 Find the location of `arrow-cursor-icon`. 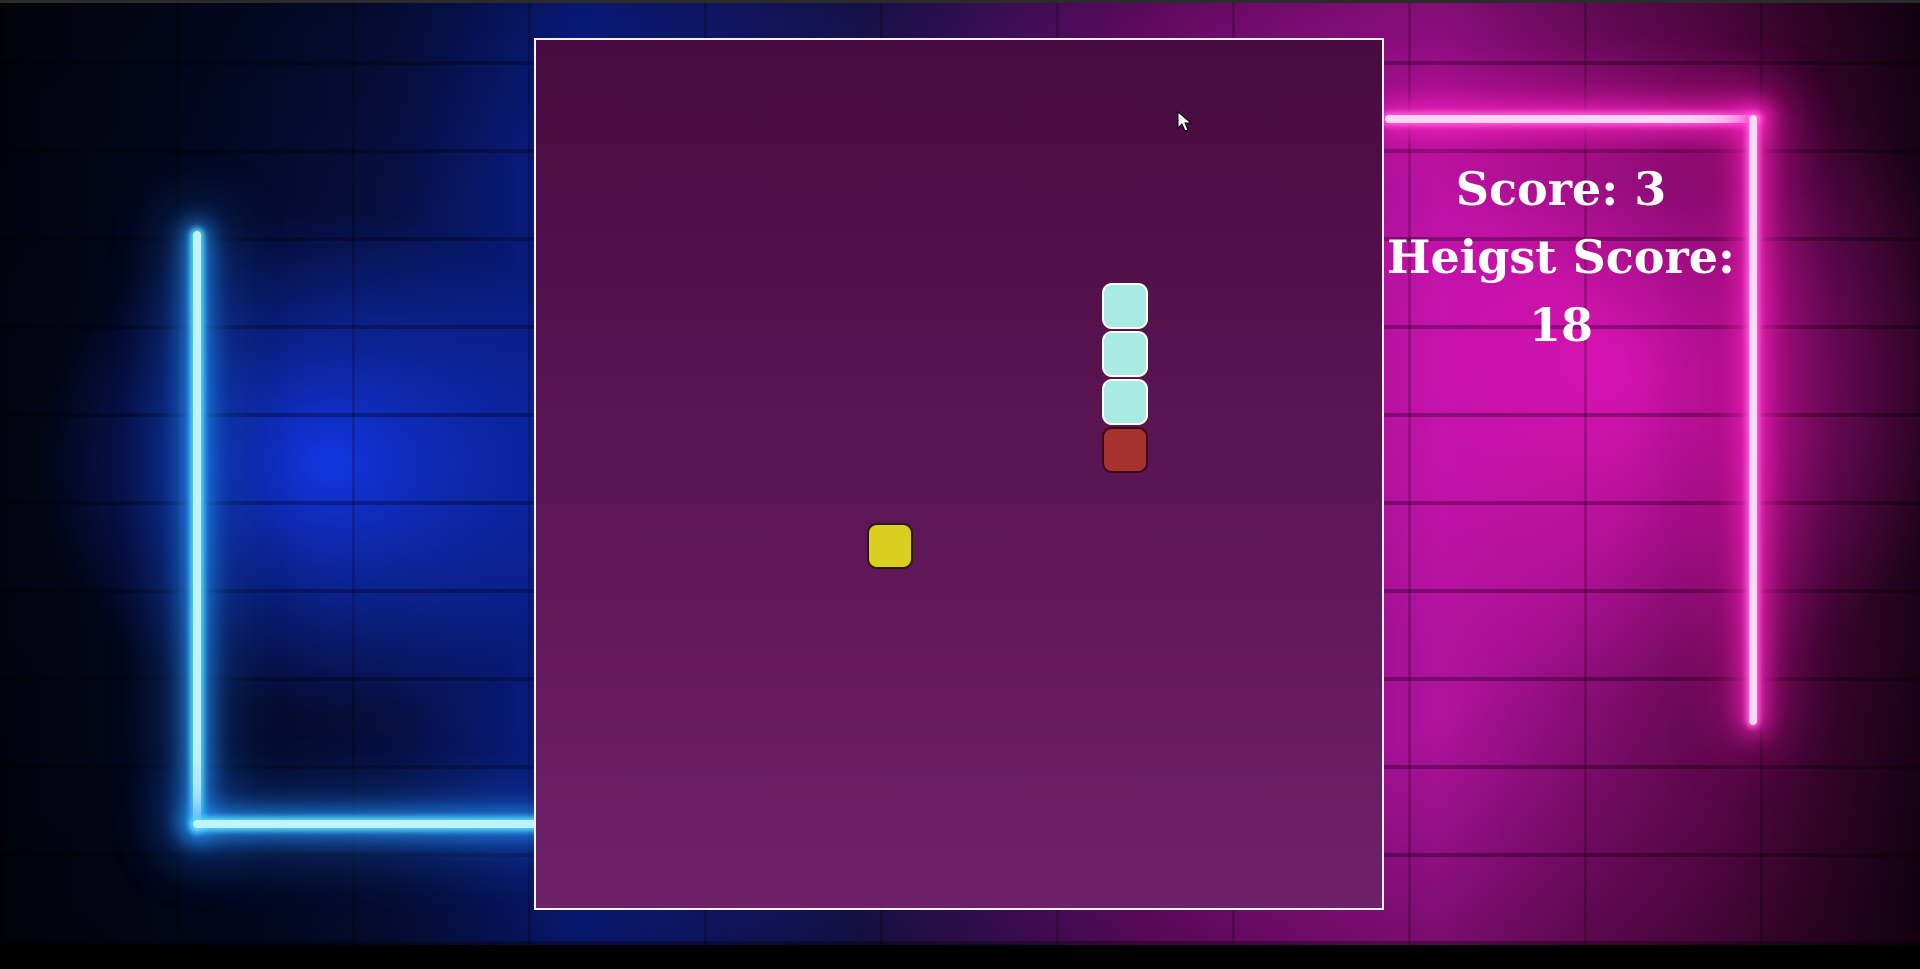

arrow-cursor-icon is located at coordinates (1185, 121).